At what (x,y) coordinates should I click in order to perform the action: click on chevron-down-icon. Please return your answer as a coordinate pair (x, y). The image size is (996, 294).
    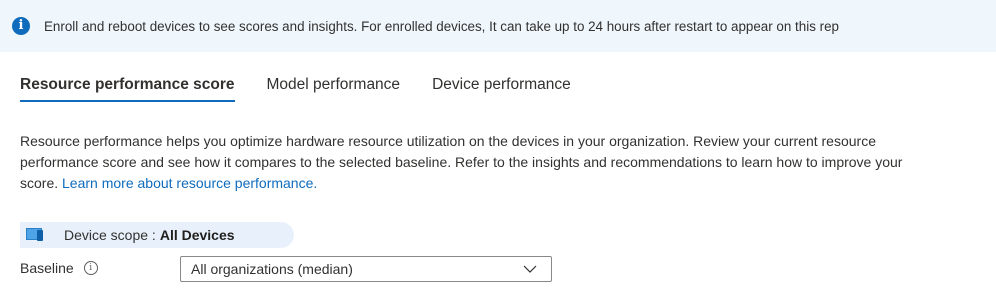
    Looking at the image, I should click on (530, 269).